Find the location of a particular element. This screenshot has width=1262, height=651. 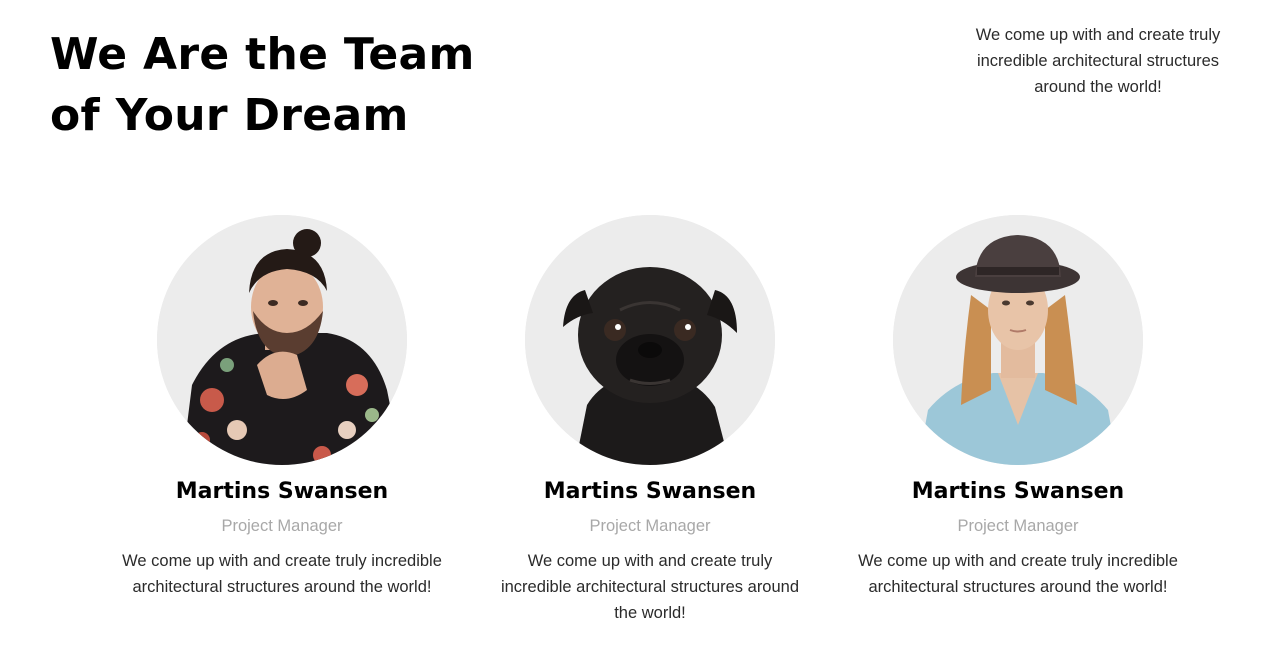

man-portrait-image is located at coordinates (282, 340).